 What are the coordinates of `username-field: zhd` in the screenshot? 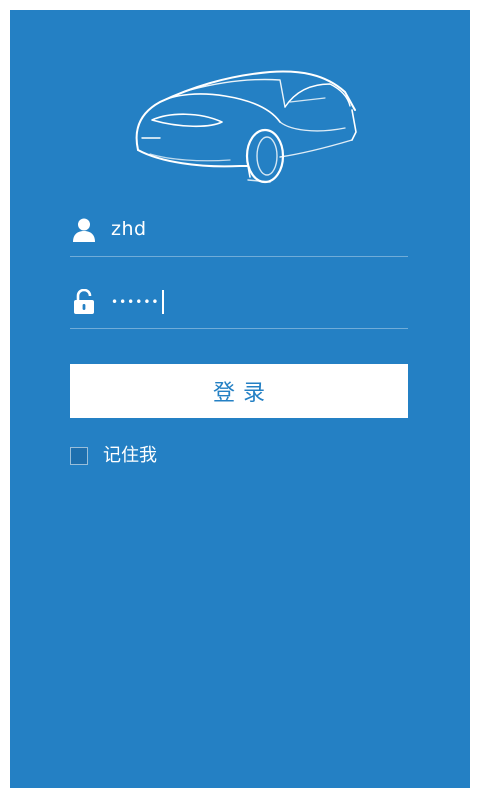 It's located at (239, 232).